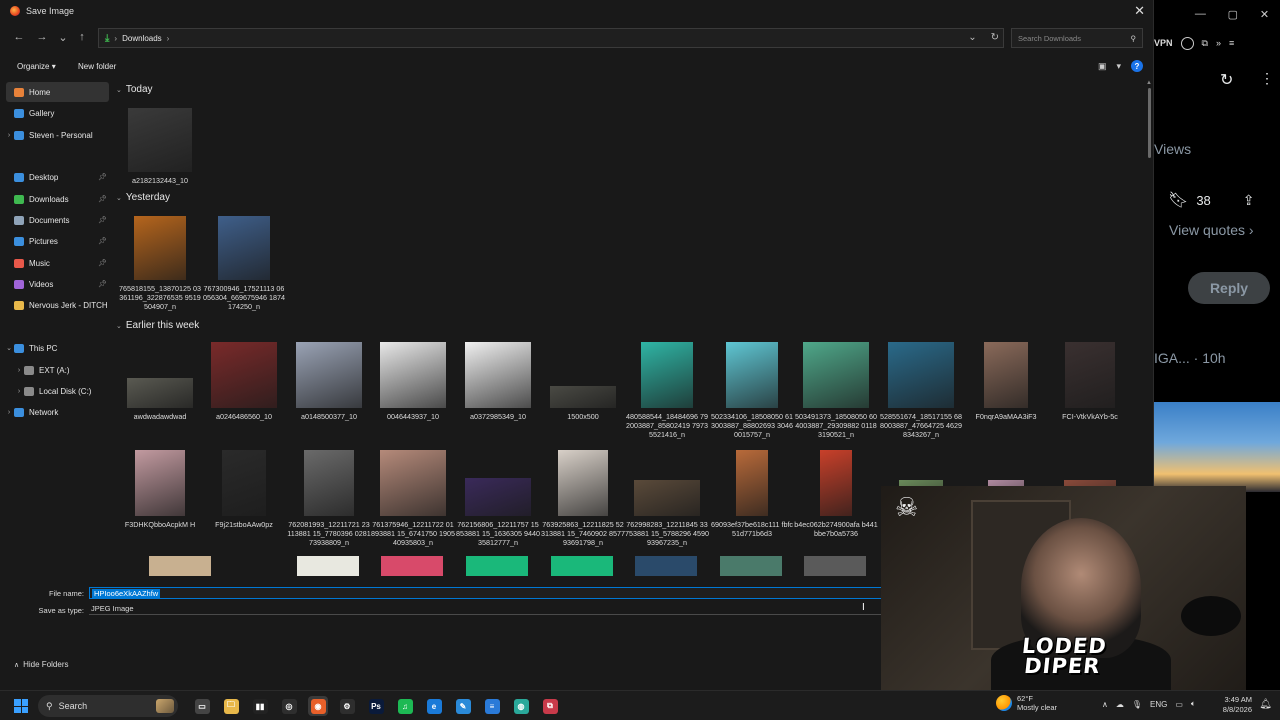 Image resolution: width=1280 pixels, height=720 pixels. I want to click on cloud-tray-icon: ☁, so click(1120, 704).